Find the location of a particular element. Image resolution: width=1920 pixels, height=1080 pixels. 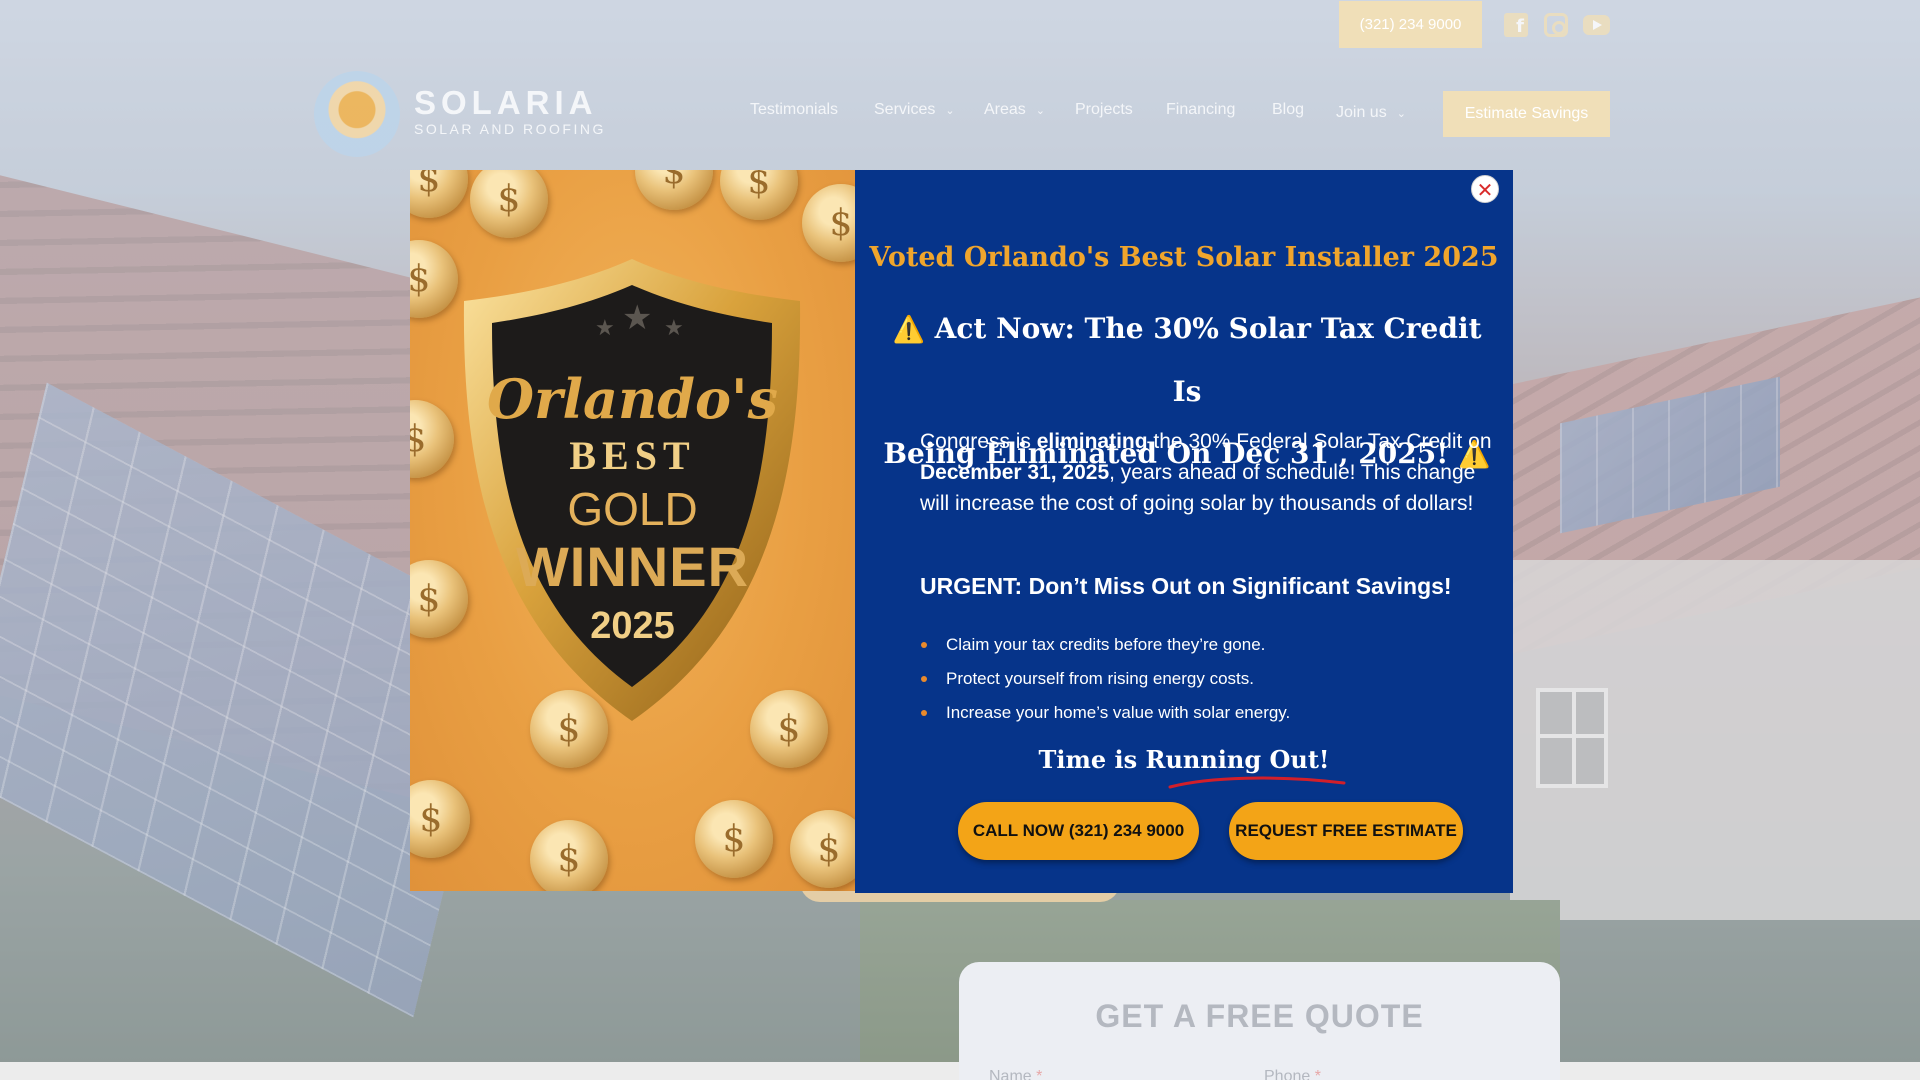

nav-item-projects: Projects is located at coordinates (1104, 110).